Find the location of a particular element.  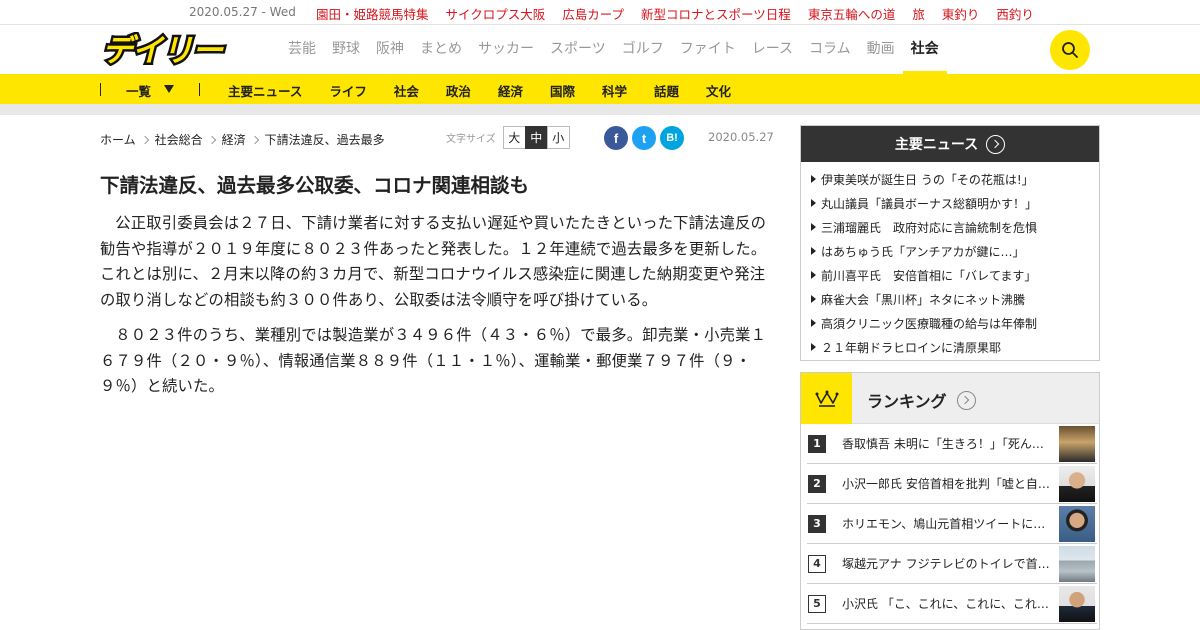

top-link: 広島カープ is located at coordinates (593, 13).